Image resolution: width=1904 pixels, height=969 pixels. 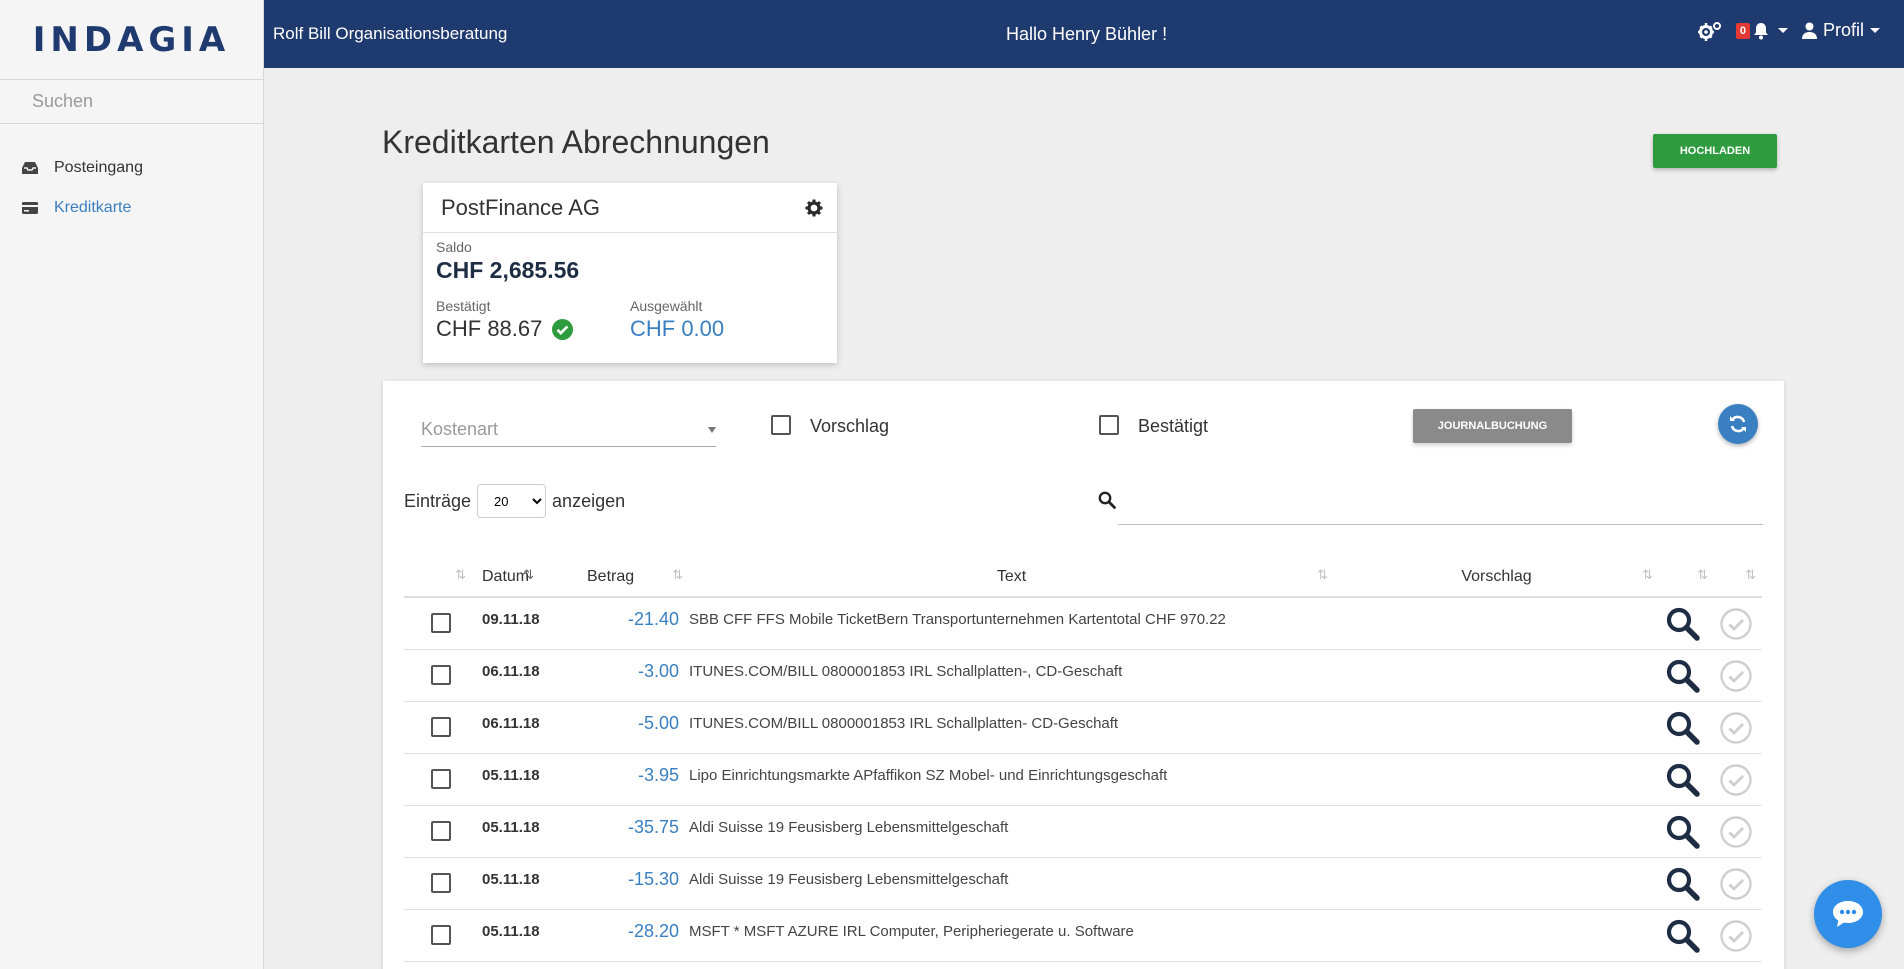 I want to click on row-amount: -5.00, so click(x=631, y=727).